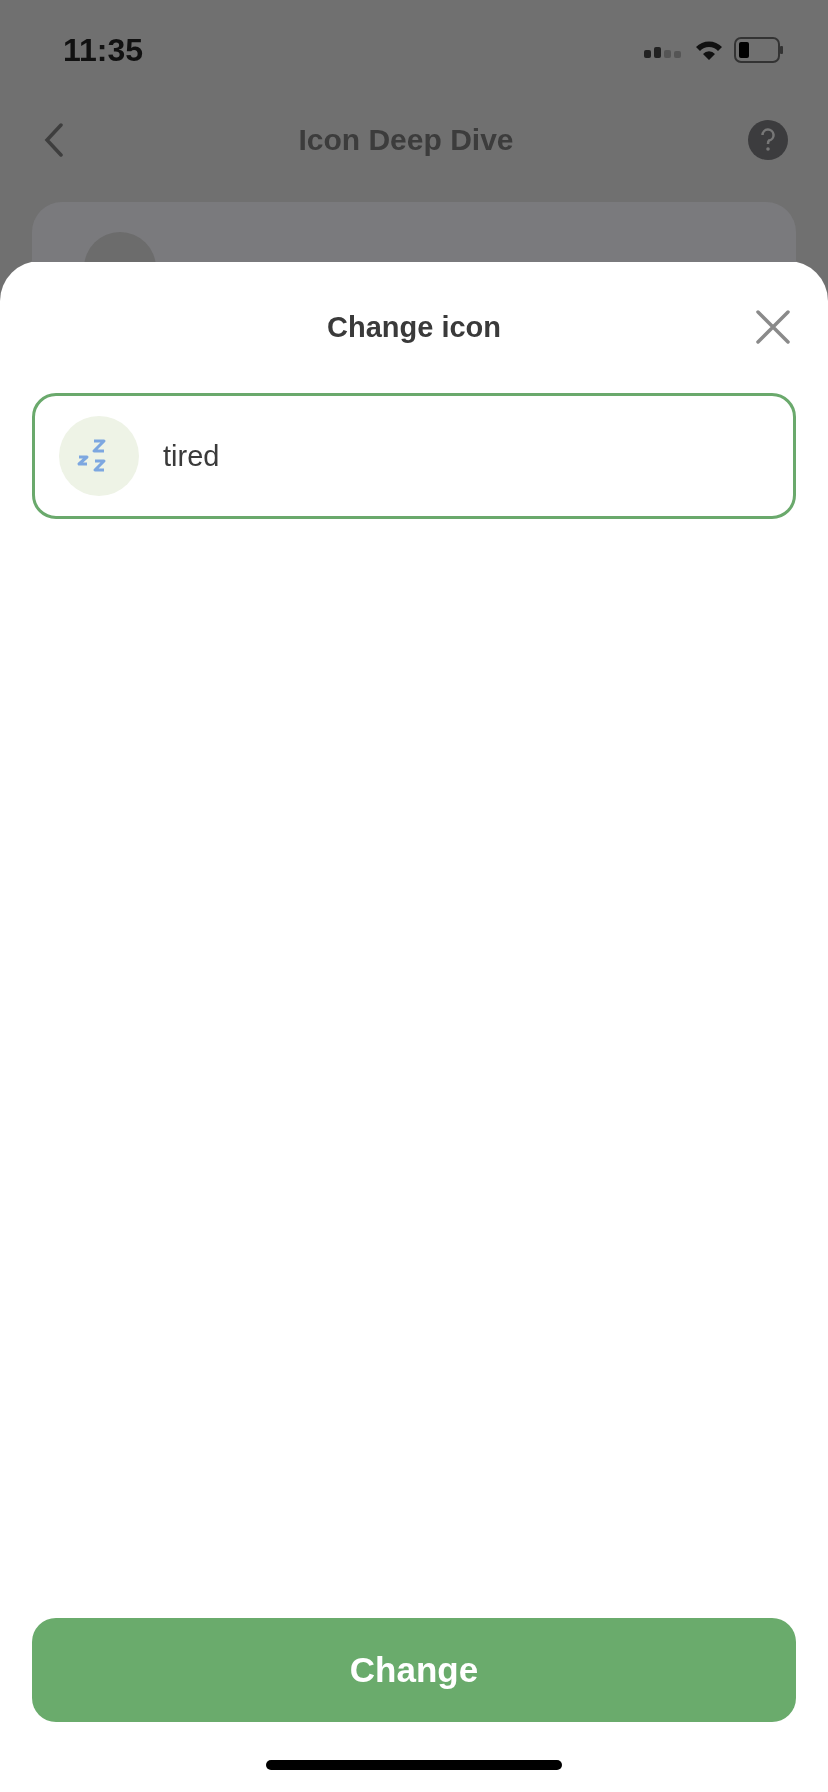 The height and width of the screenshot is (1792, 828). Describe the element at coordinates (759, 50) in the screenshot. I see `battery-icon` at that location.